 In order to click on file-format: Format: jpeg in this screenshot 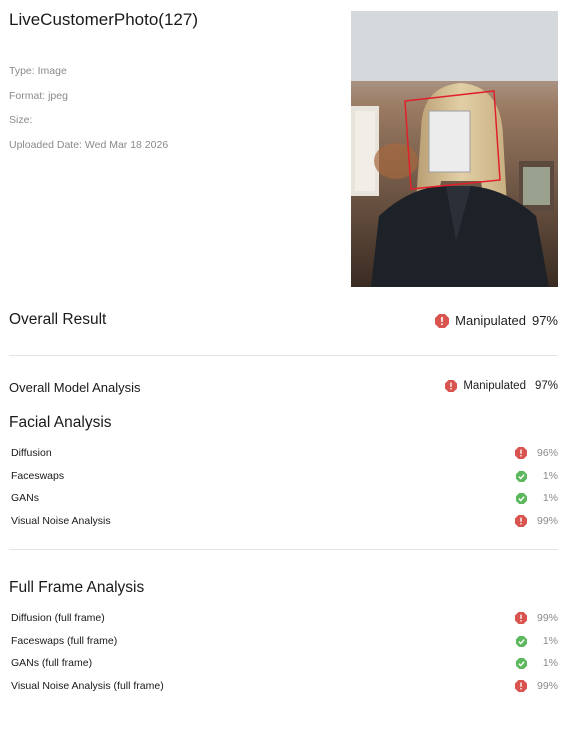, I will do `click(38, 96)`.